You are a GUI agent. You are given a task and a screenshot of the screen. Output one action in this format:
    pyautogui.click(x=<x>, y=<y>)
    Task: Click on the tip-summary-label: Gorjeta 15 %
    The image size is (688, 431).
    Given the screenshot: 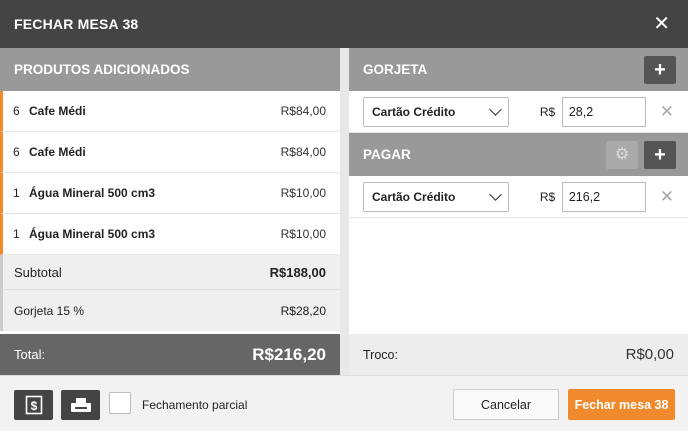 What is the action you would take?
    pyautogui.click(x=49, y=310)
    